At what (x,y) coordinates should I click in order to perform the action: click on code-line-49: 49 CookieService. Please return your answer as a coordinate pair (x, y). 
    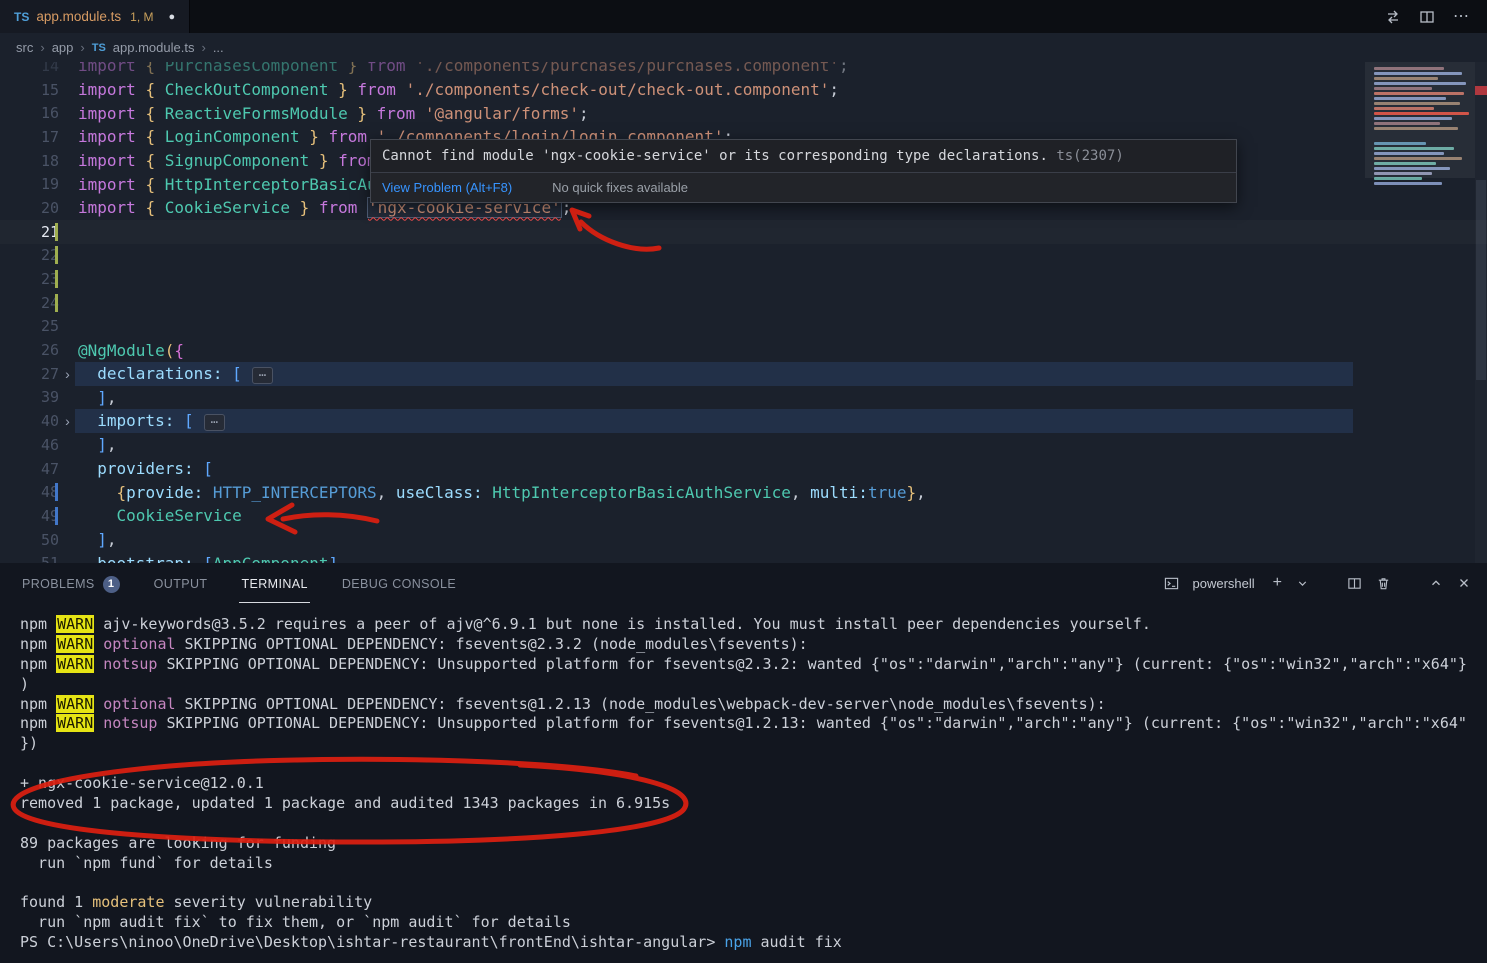
    Looking at the image, I should click on (743, 516).